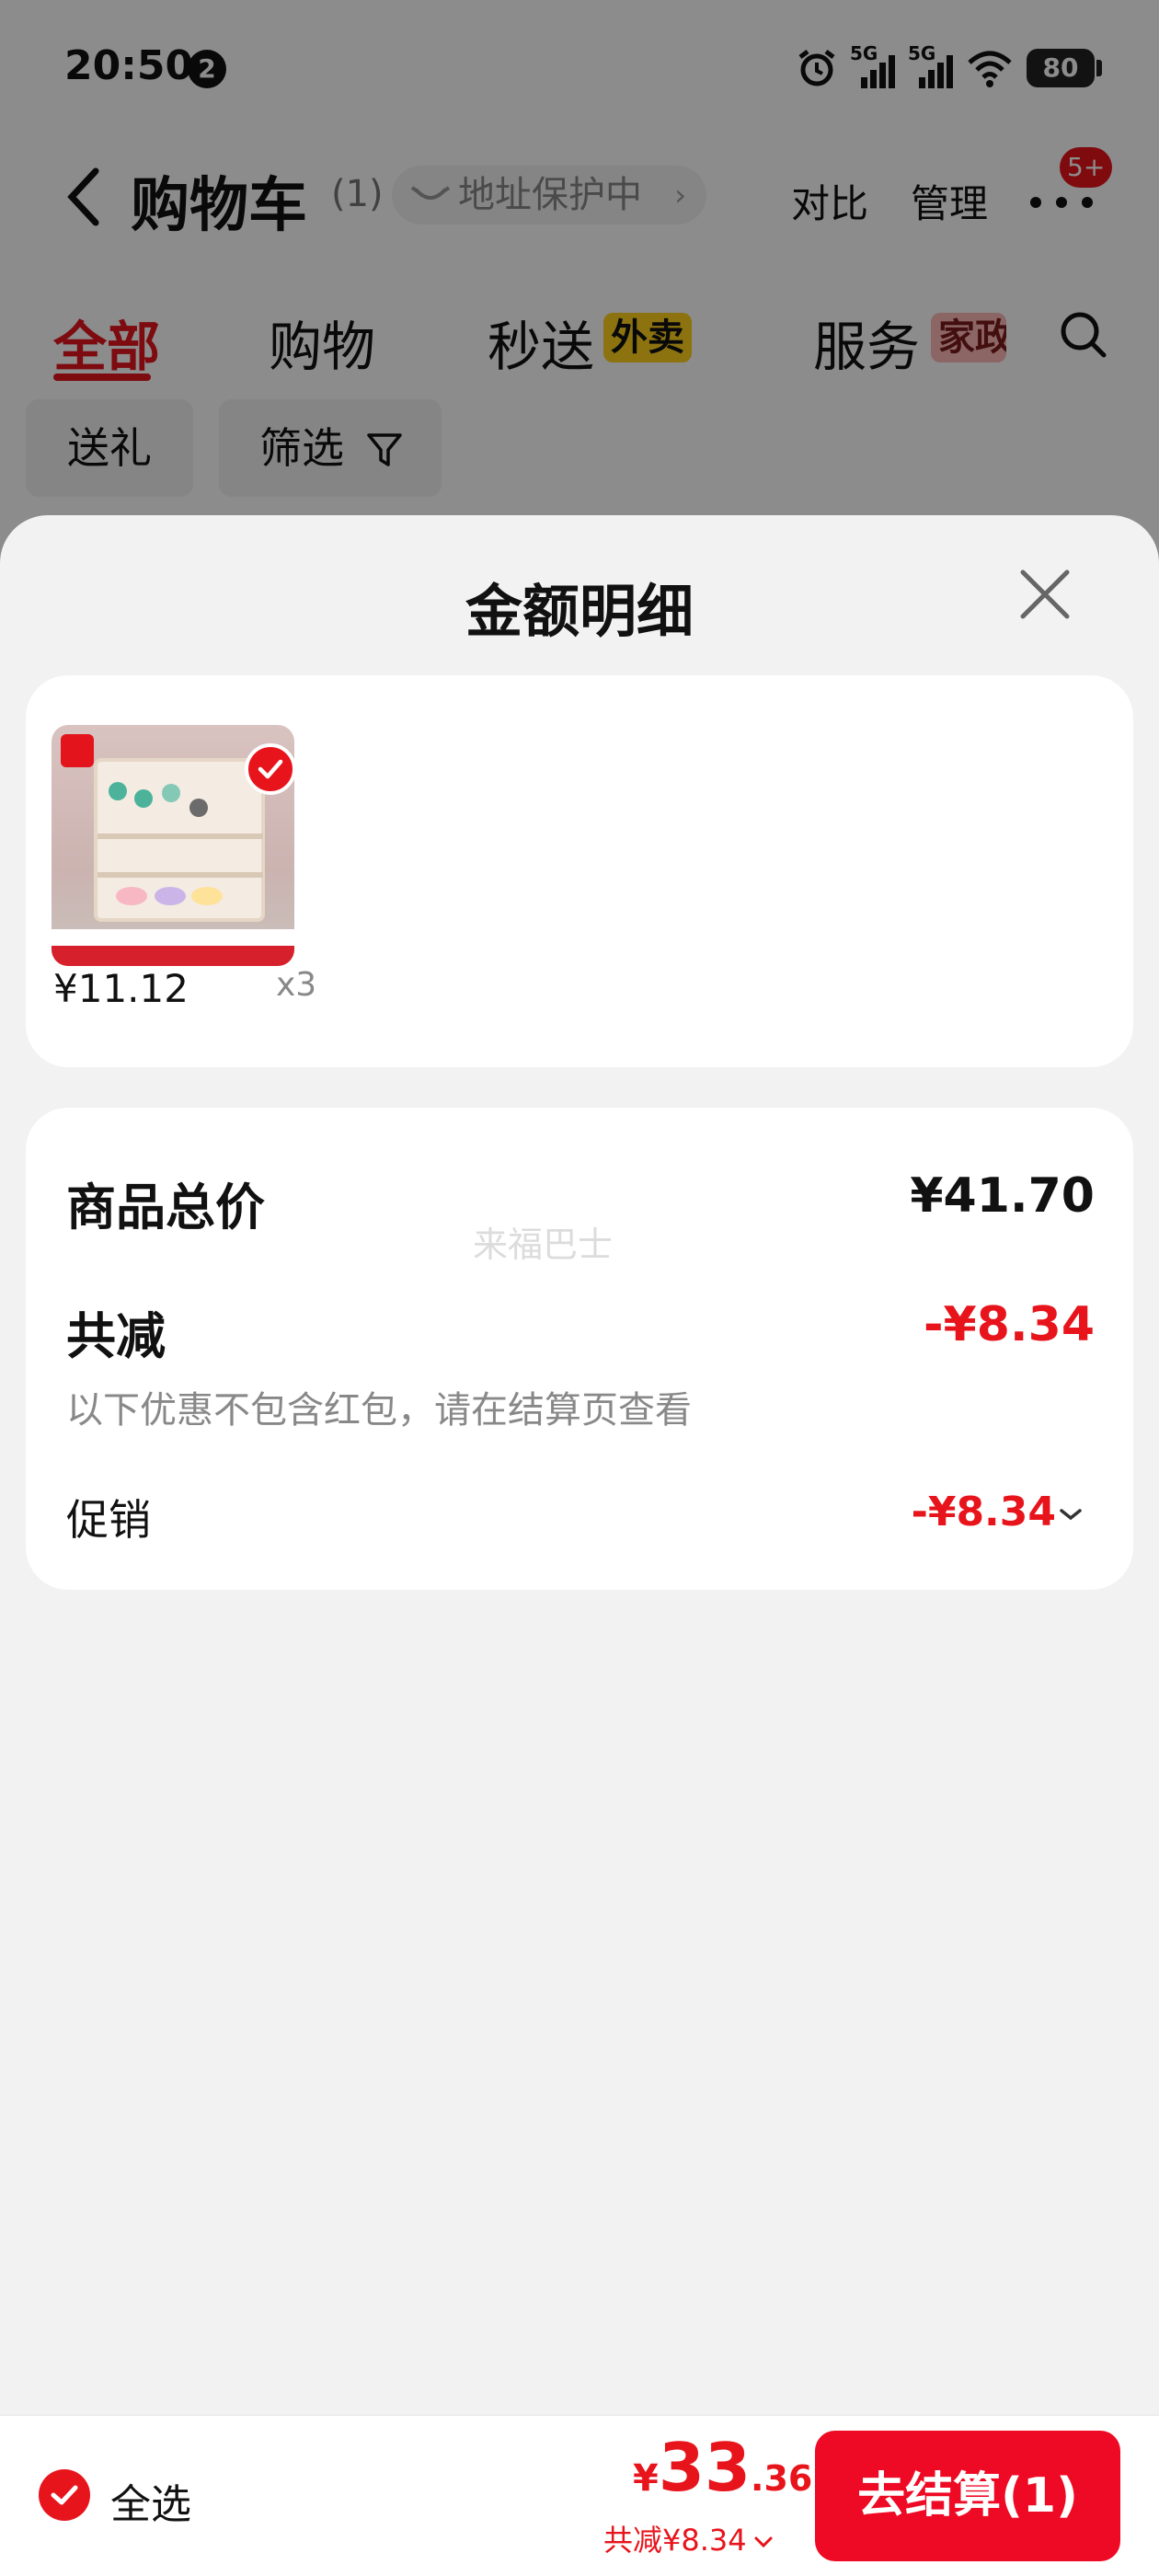  What do you see at coordinates (1009, 1324) in the screenshot?
I see `total-discount-value: -¥8.34` at bounding box center [1009, 1324].